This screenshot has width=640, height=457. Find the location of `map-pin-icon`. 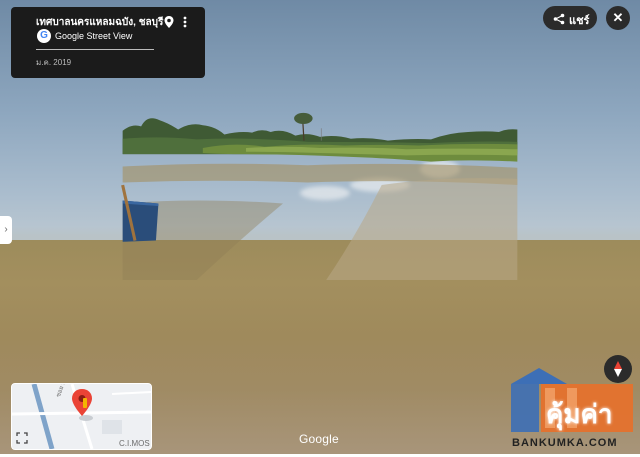

map-pin-icon is located at coordinates (169, 22).